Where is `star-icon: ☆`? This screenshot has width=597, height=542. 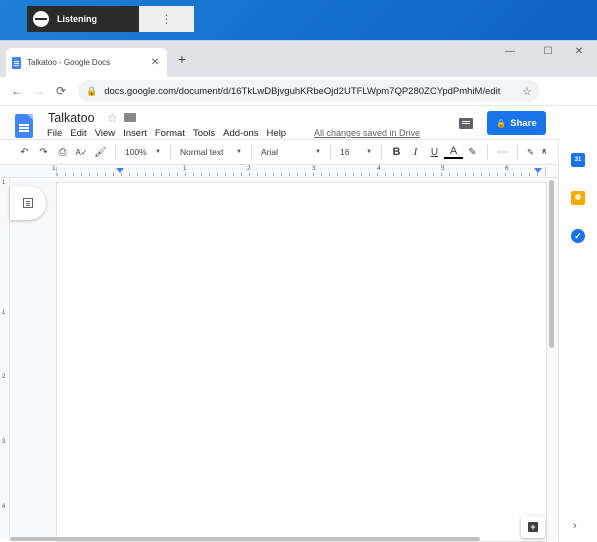
star-icon: ☆ is located at coordinates (112, 118).